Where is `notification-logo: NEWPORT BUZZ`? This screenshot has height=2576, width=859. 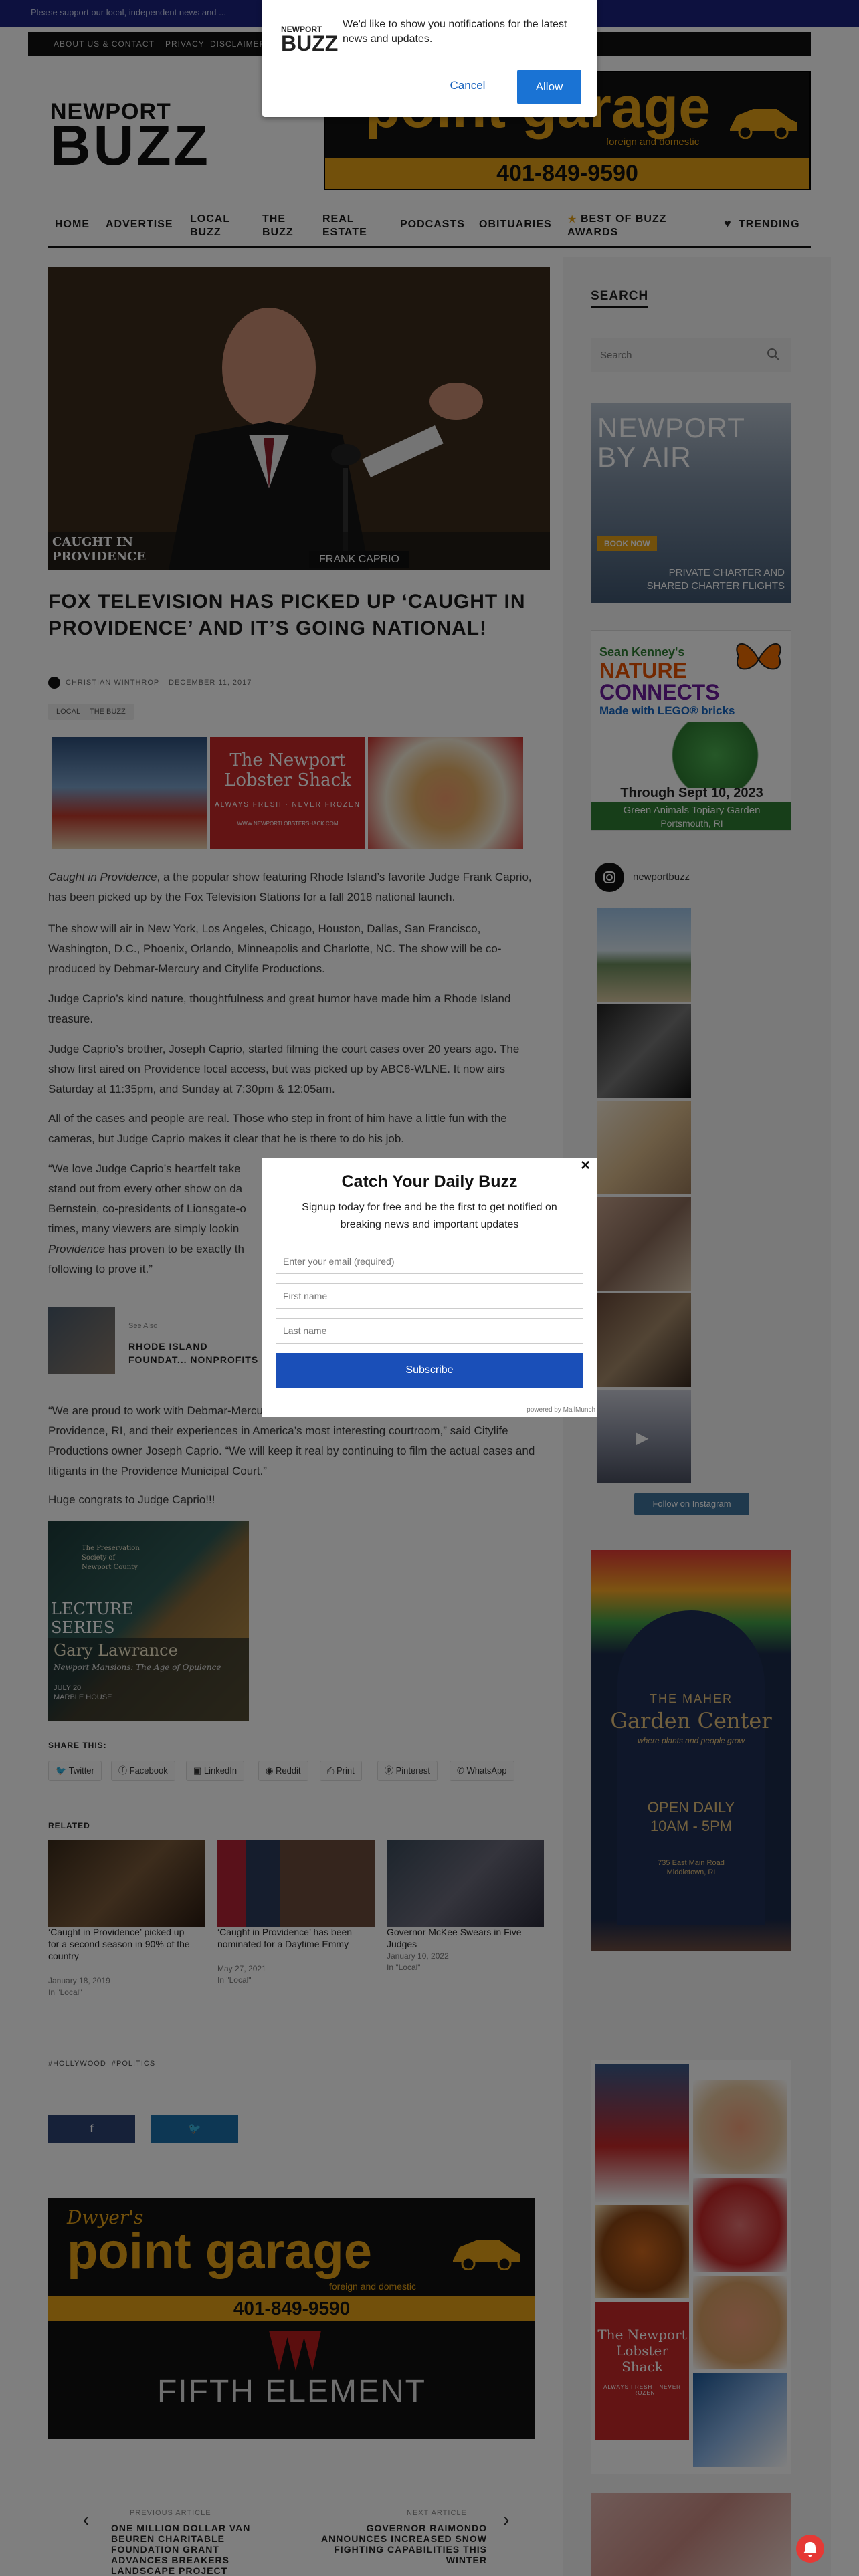
notification-logo: NEWPORT BUZZ is located at coordinates (310, 45).